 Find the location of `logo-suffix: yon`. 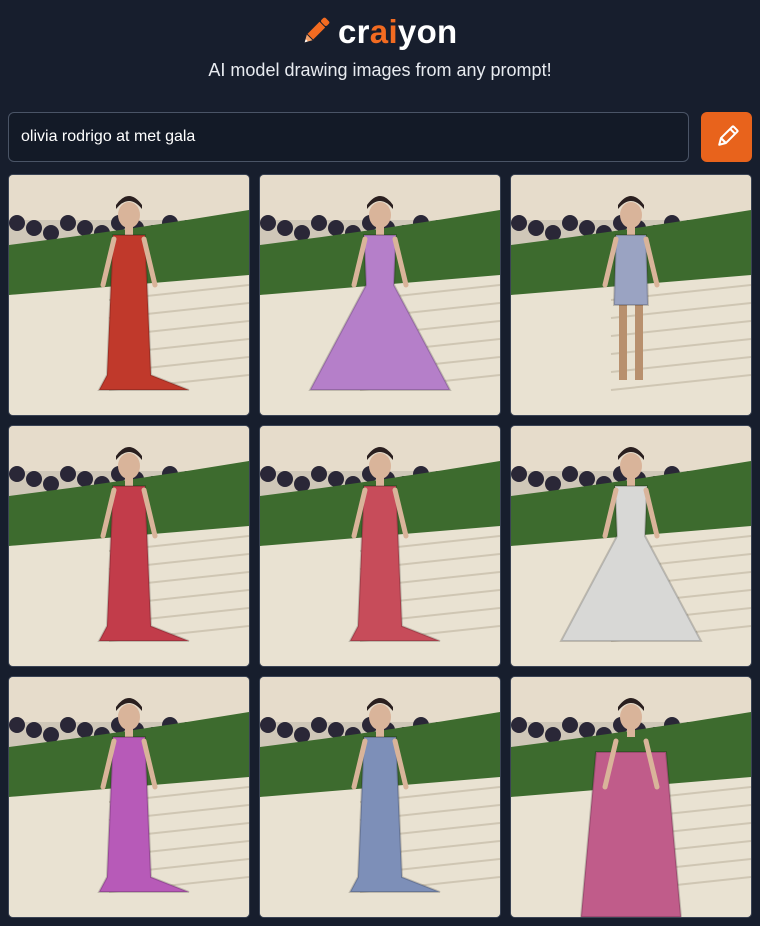

logo-suffix: yon is located at coordinates (427, 31).